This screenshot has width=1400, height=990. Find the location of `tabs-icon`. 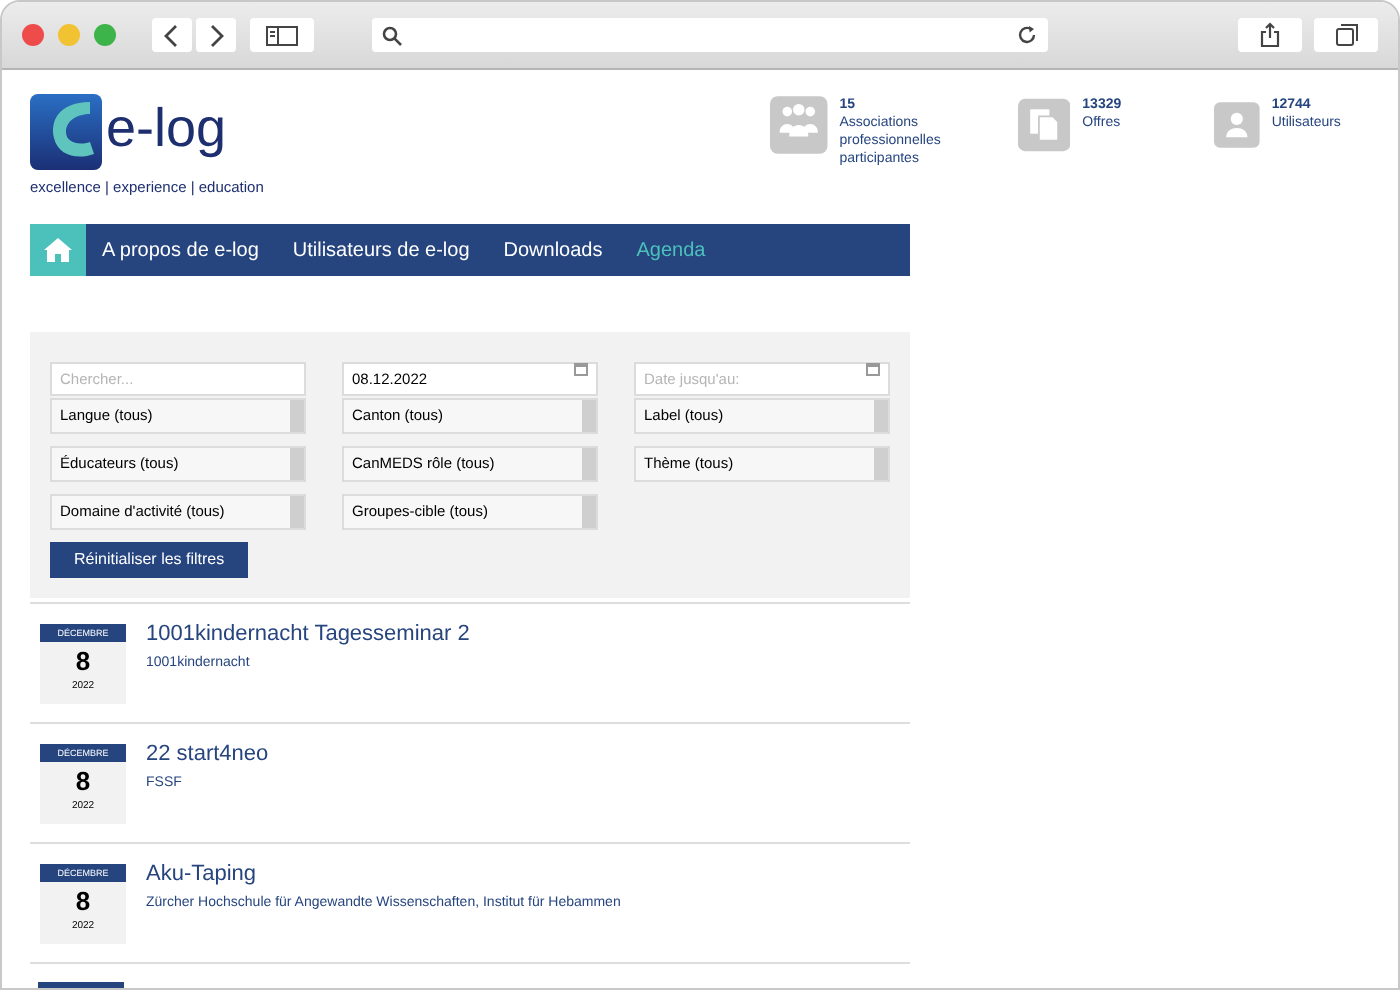

tabs-icon is located at coordinates (1346, 35).